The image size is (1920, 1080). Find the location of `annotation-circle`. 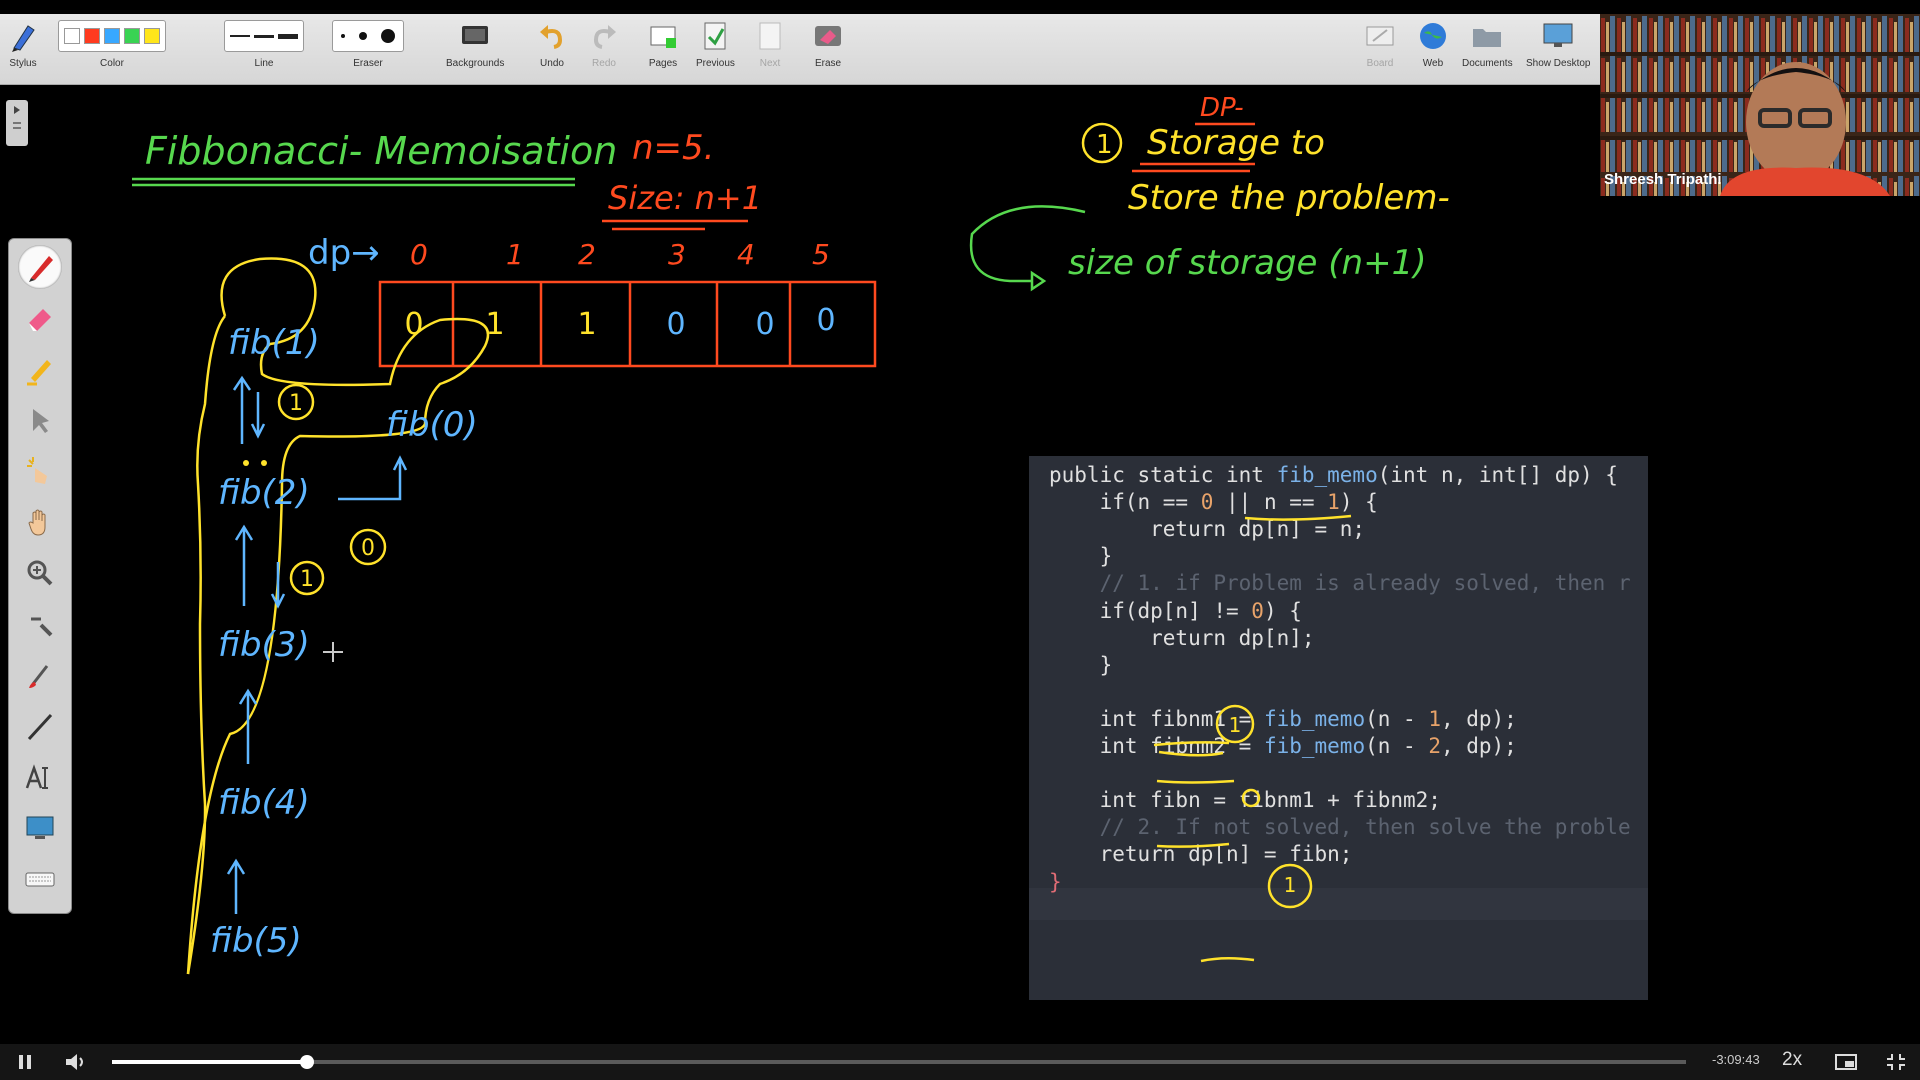

annotation-circle is located at coordinates (1251, 798).